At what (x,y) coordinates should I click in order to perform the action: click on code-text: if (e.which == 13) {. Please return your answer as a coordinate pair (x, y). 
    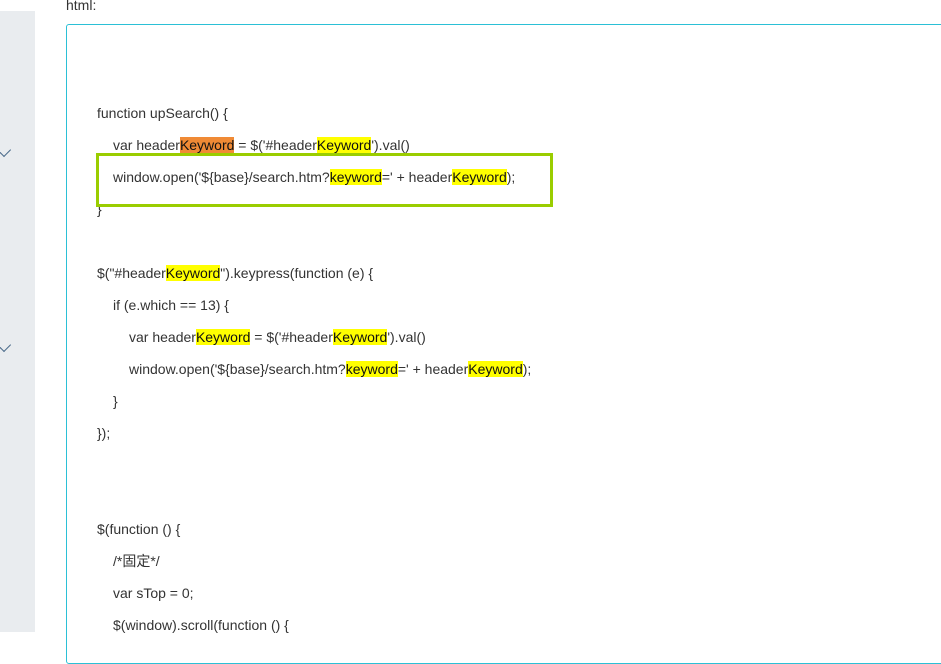
    Looking at the image, I should click on (171, 305).